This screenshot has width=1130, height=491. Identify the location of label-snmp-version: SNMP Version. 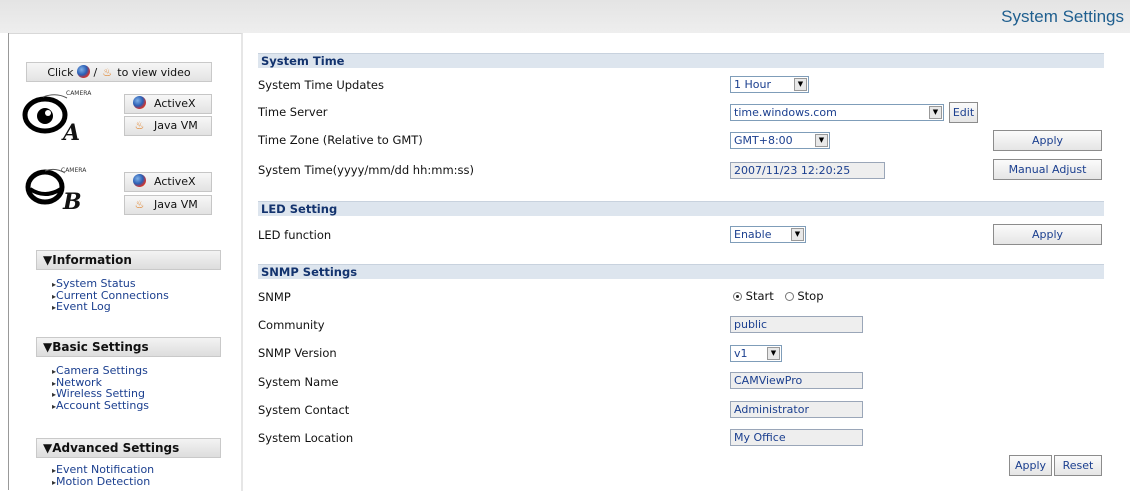
(297, 353).